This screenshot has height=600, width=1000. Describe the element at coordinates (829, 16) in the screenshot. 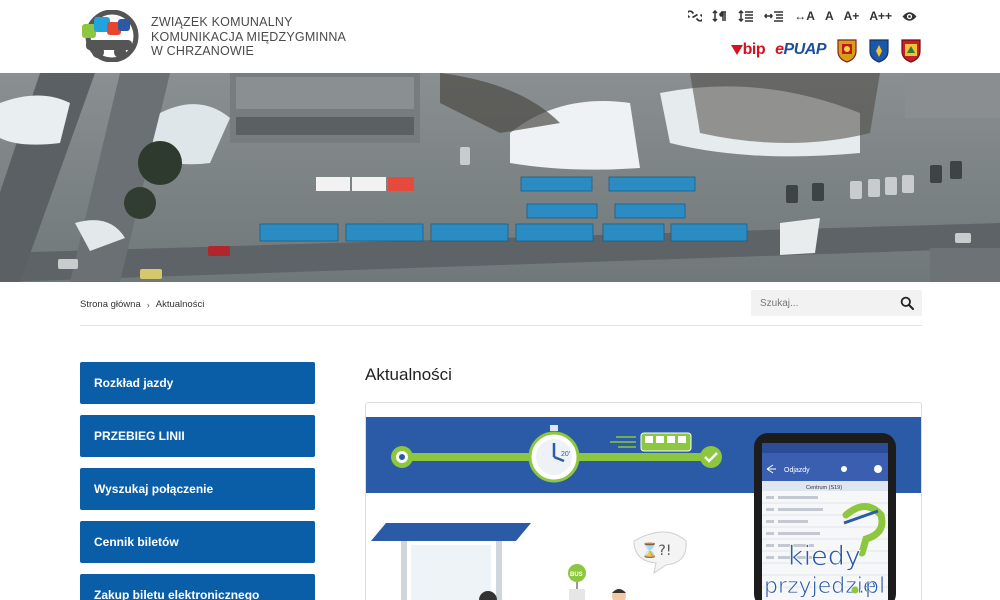

I see `font-size-normal: A` at that location.